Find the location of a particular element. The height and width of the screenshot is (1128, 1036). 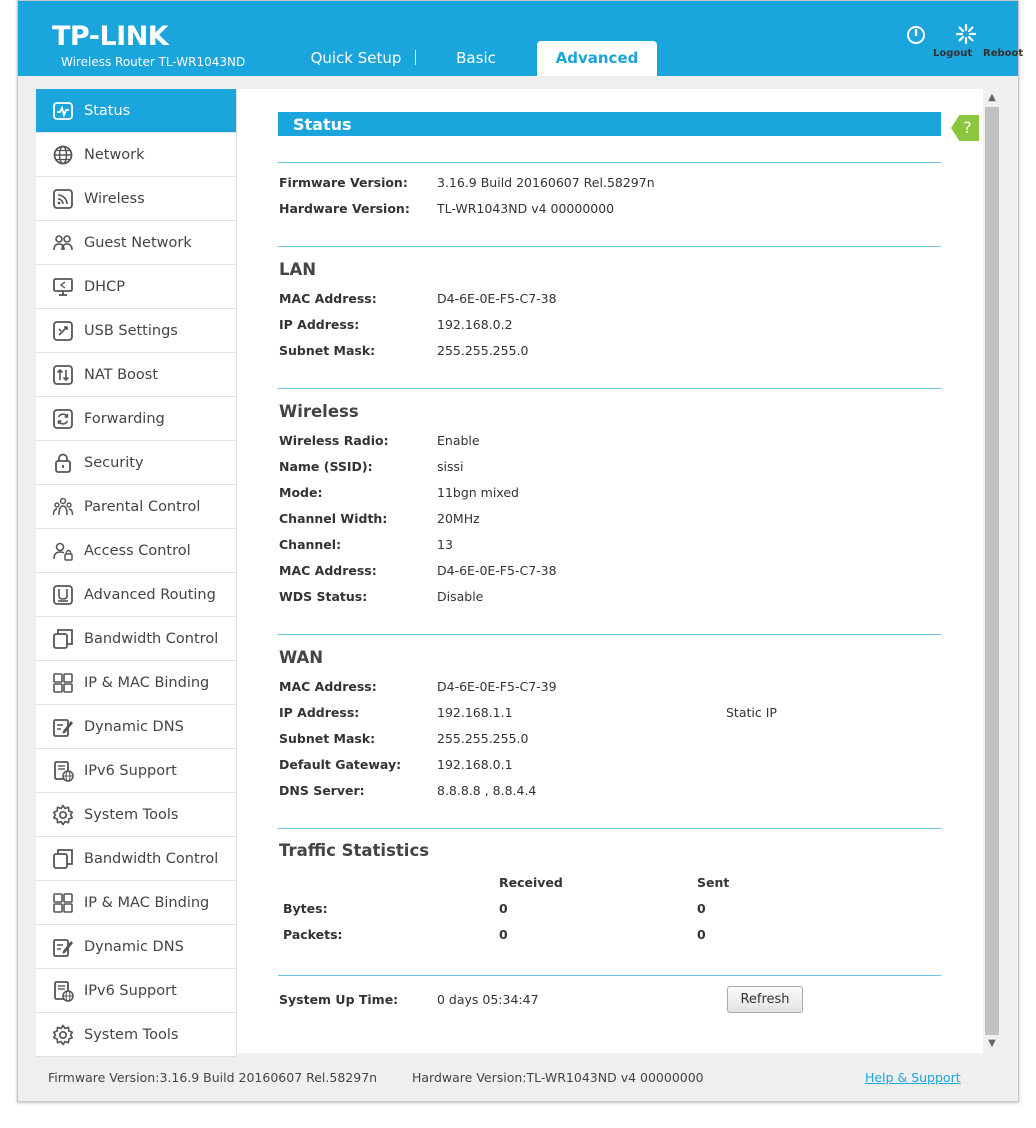

tab-quick-setup: Quick Setup is located at coordinates (356, 58).